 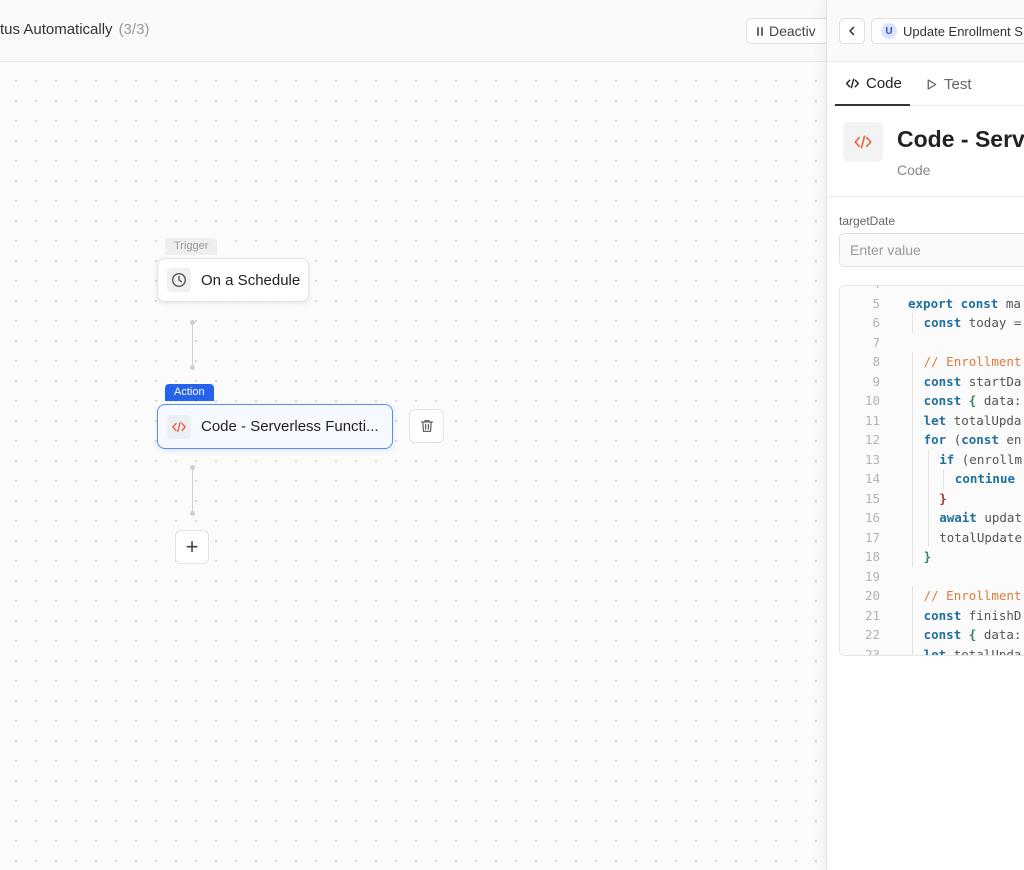 What do you see at coordinates (958, 84) in the screenshot?
I see `tab-test-label: Test` at bounding box center [958, 84].